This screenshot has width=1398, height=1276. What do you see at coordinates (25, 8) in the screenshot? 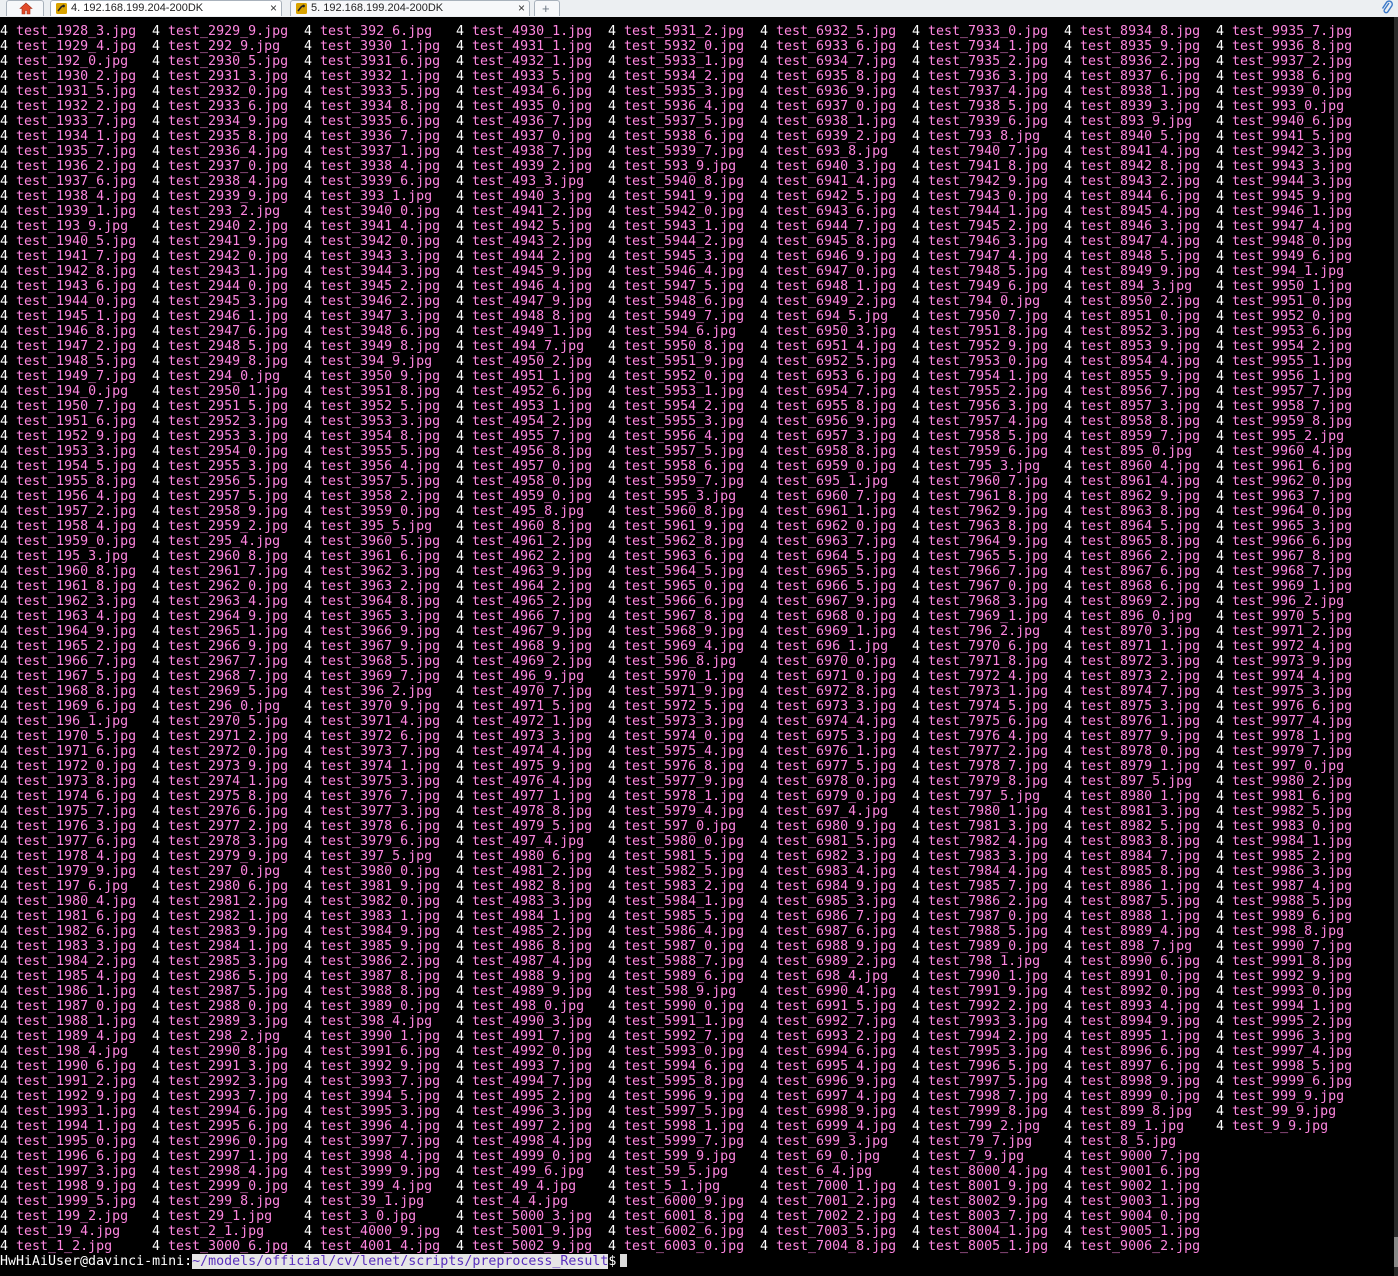
I see `home-tab` at bounding box center [25, 8].